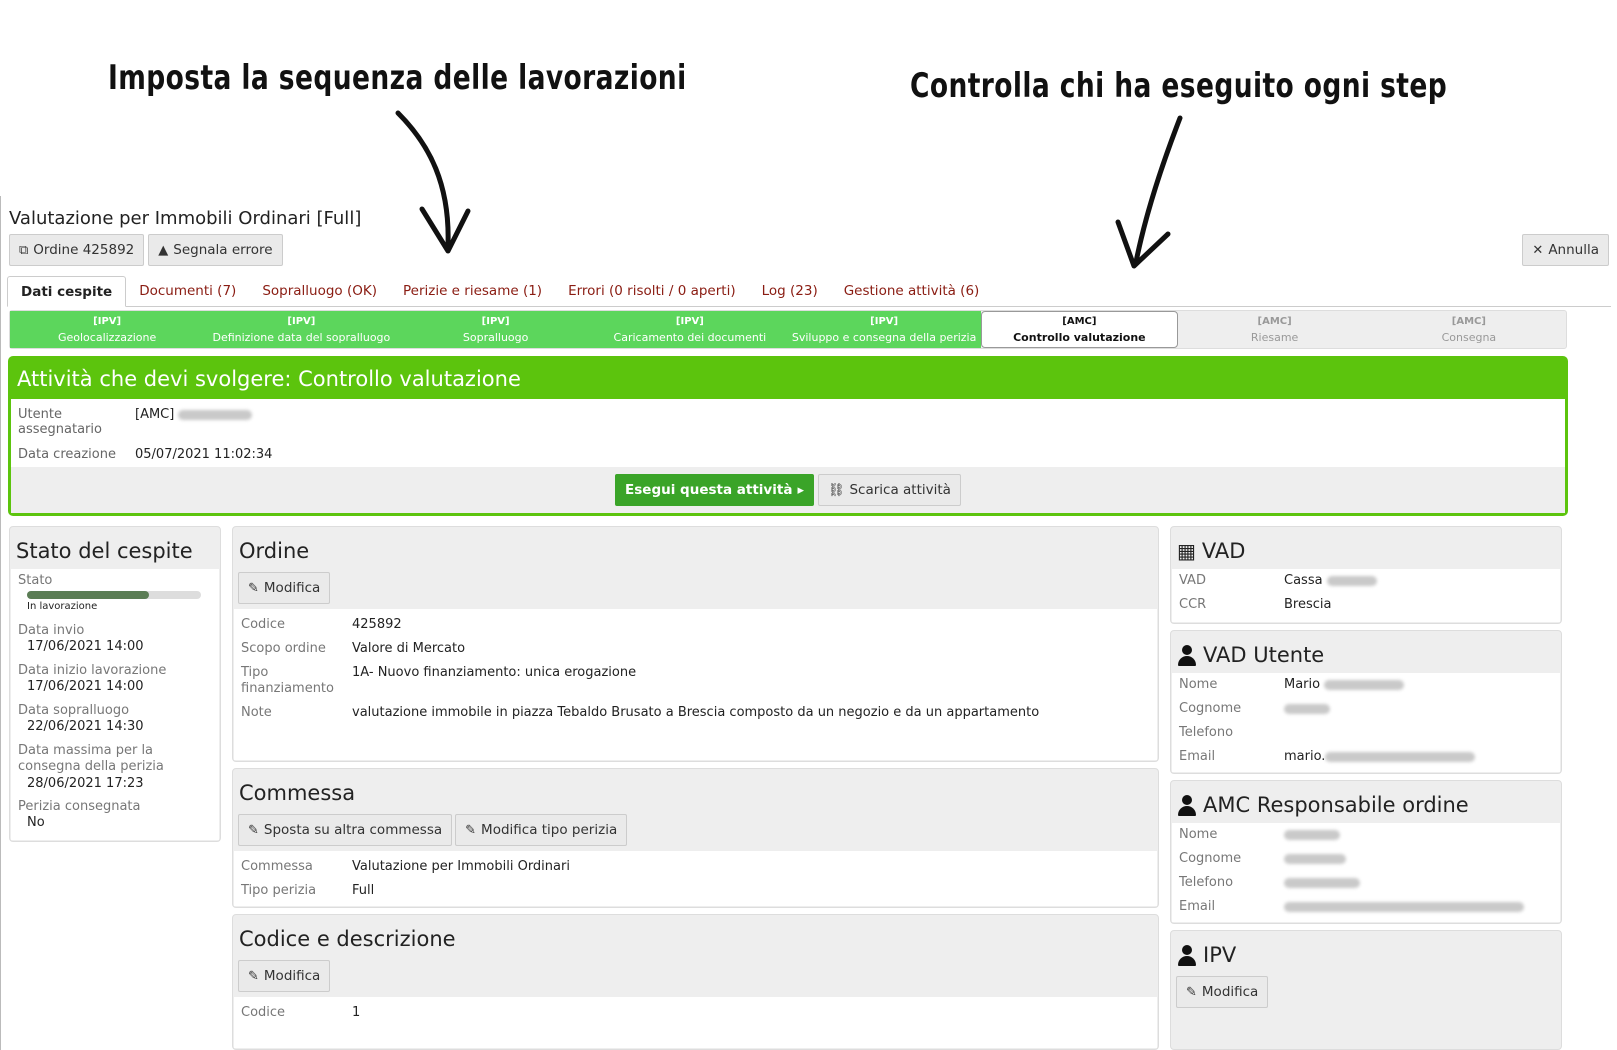  Describe the element at coordinates (1230, 992) in the screenshot. I see `ipv-edit-label: Modifica` at that location.